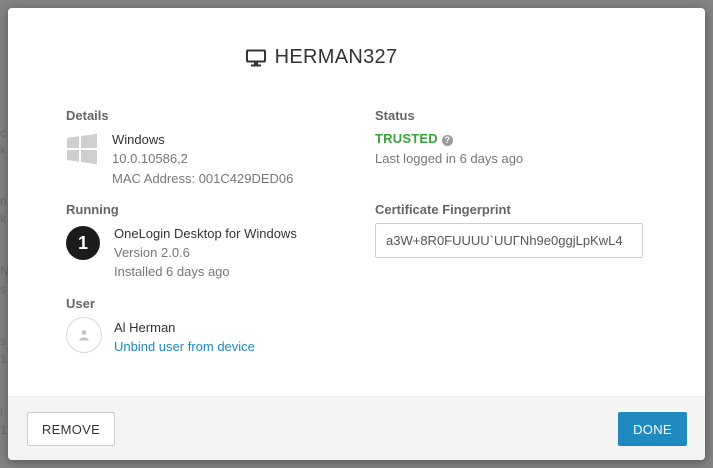 The width and height of the screenshot is (713, 468). Describe the element at coordinates (150, 158) in the screenshot. I see `os-version: 10.0.10586,2` at that location.